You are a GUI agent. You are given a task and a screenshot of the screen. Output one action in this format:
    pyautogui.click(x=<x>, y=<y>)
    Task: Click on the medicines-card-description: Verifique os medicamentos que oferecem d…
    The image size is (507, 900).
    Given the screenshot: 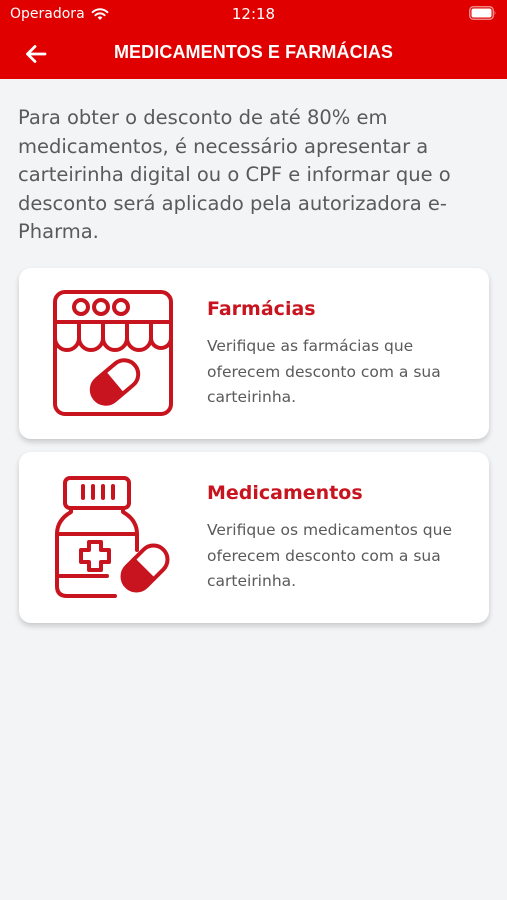 What is the action you would take?
    pyautogui.click(x=330, y=555)
    